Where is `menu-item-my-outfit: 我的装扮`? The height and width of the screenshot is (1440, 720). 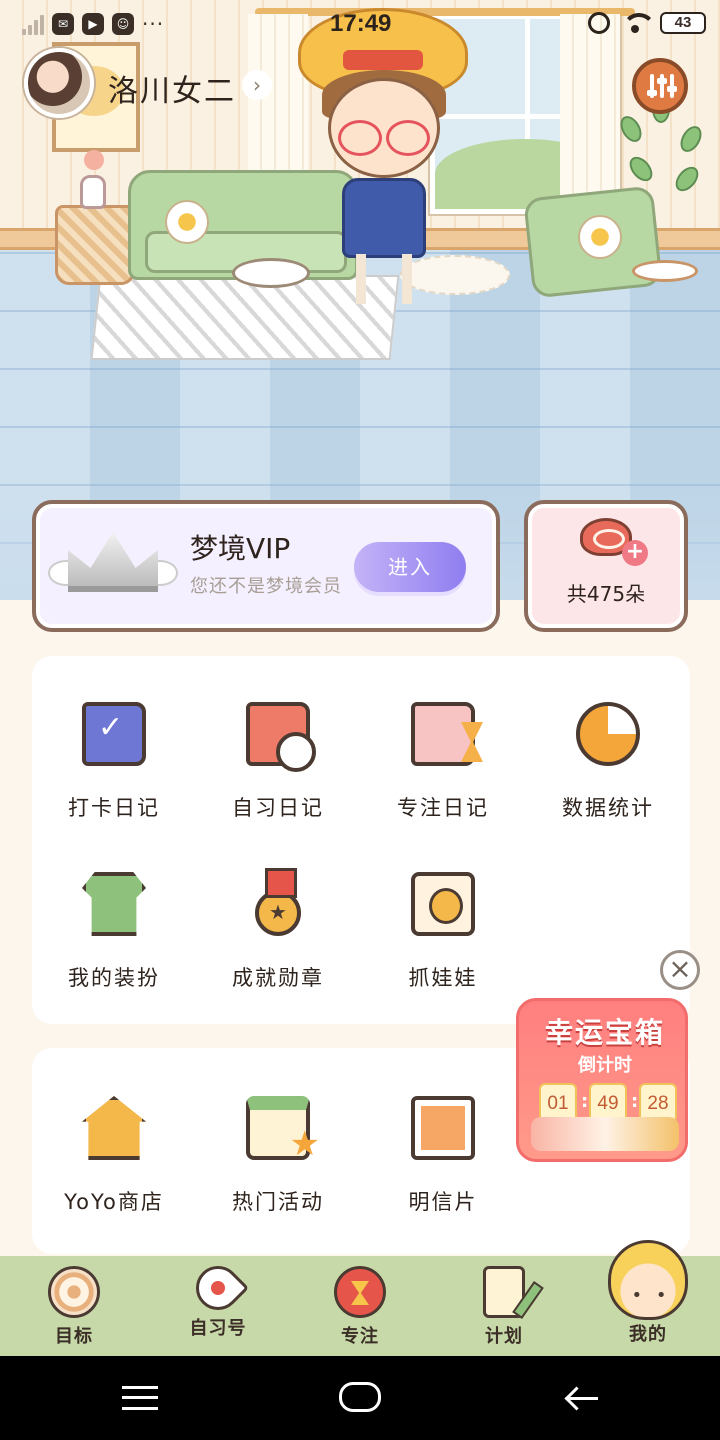 menu-item-my-outfit: 我的装扮 is located at coordinates (114, 932).